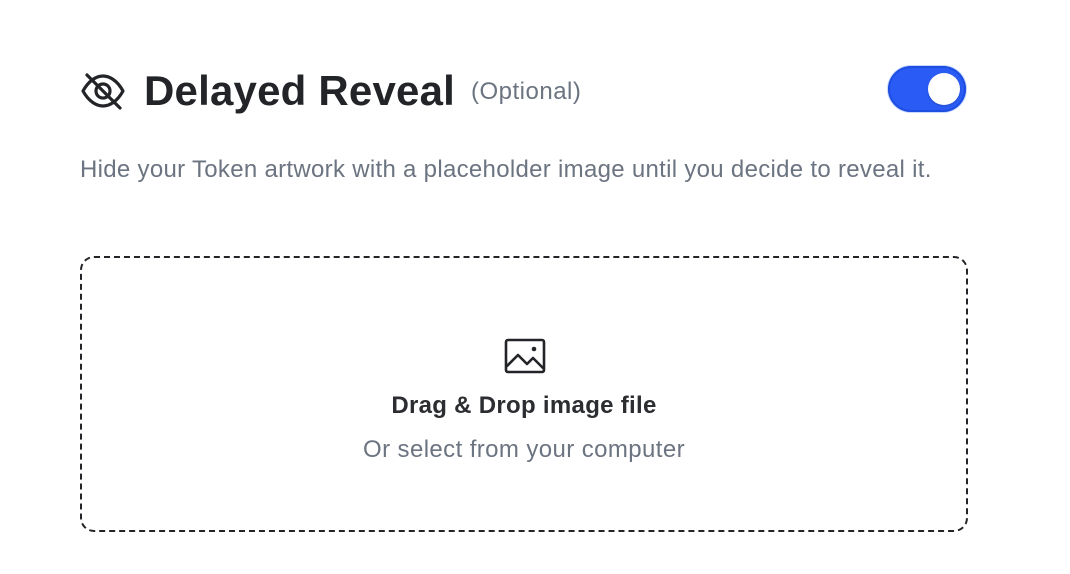 The height and width of the screenshot is (574, 1070). I want to click on optional-label: (Optional), so click(526, 91).